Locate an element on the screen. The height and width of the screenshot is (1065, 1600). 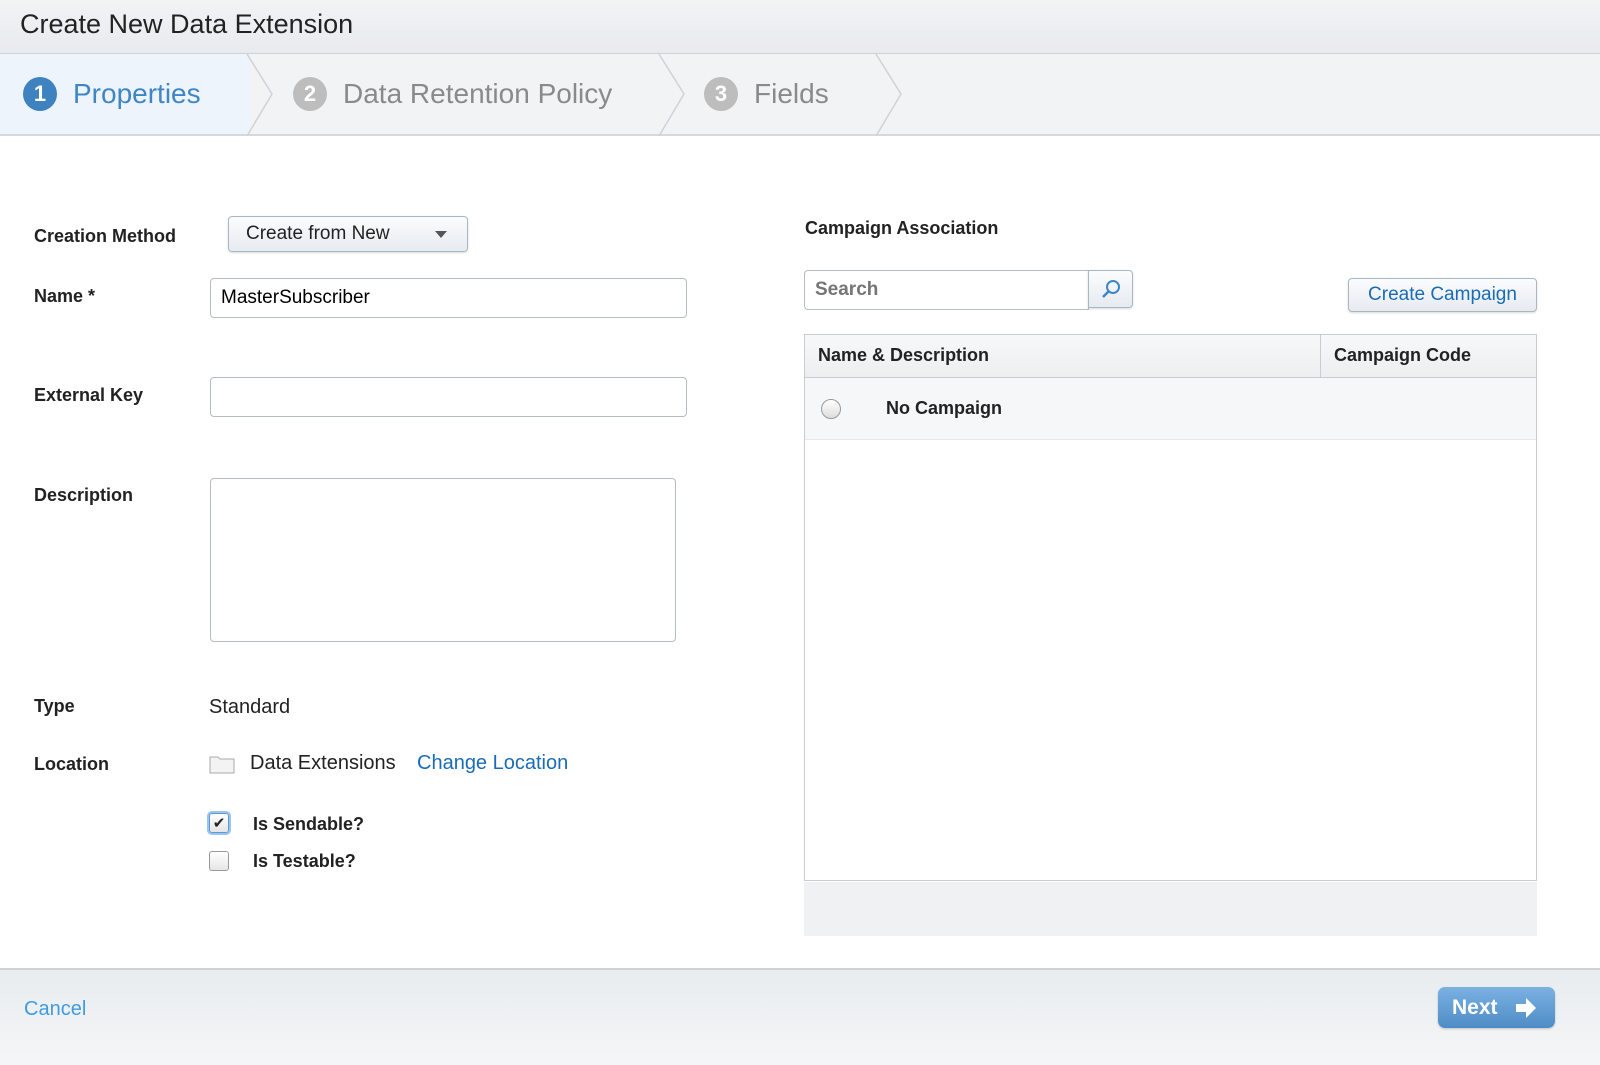
table-footer is located at coordinates (1170, 909).